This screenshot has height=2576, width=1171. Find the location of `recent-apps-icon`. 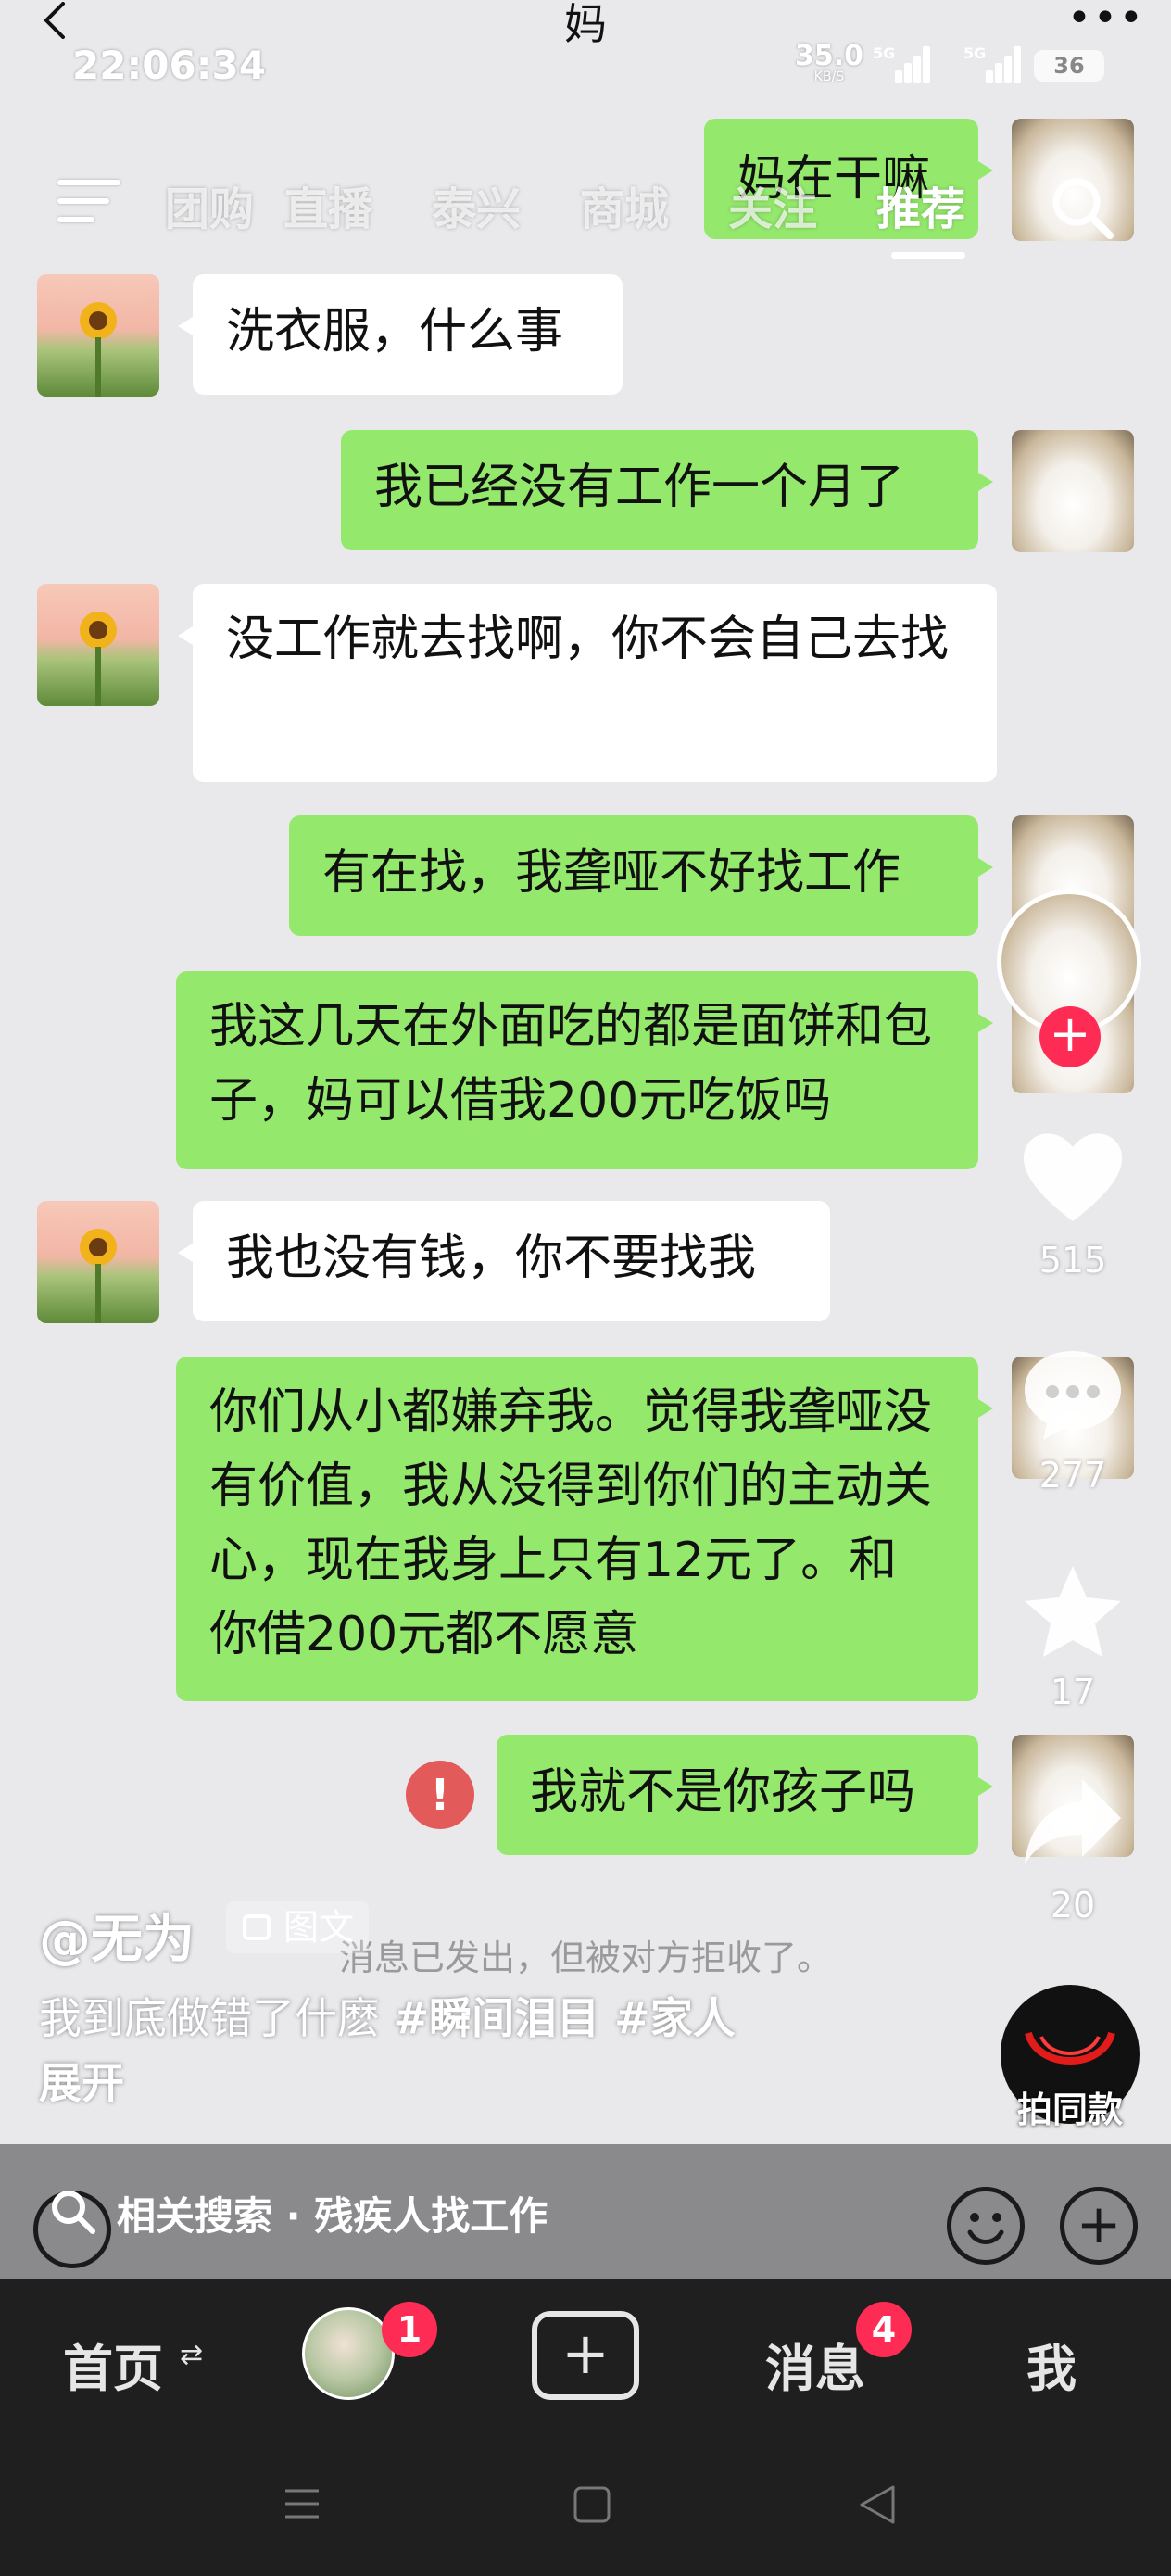

recent-apps-icon is located at coordinates (302, 2504).